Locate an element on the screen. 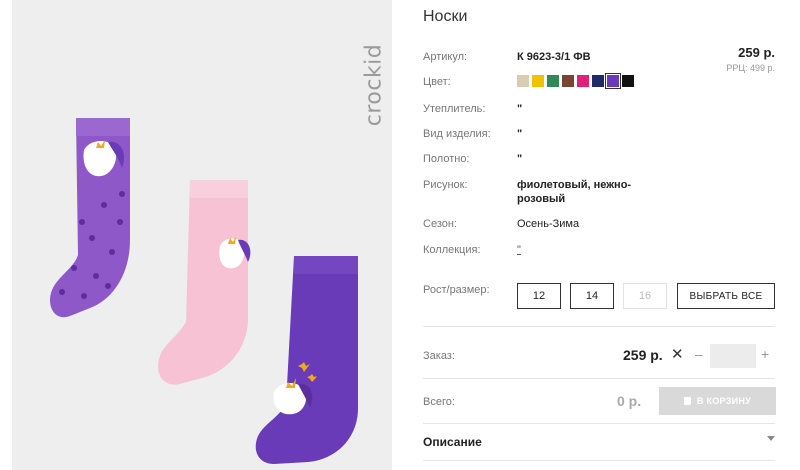  product-price: 259 р. is located at coordinates (756, 52).